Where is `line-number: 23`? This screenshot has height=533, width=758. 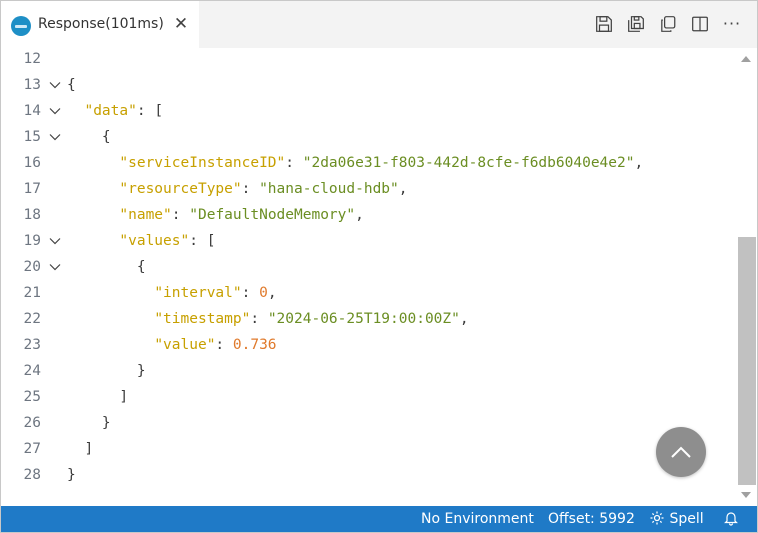
line-number: 23 is located at coordinates (32, 345).